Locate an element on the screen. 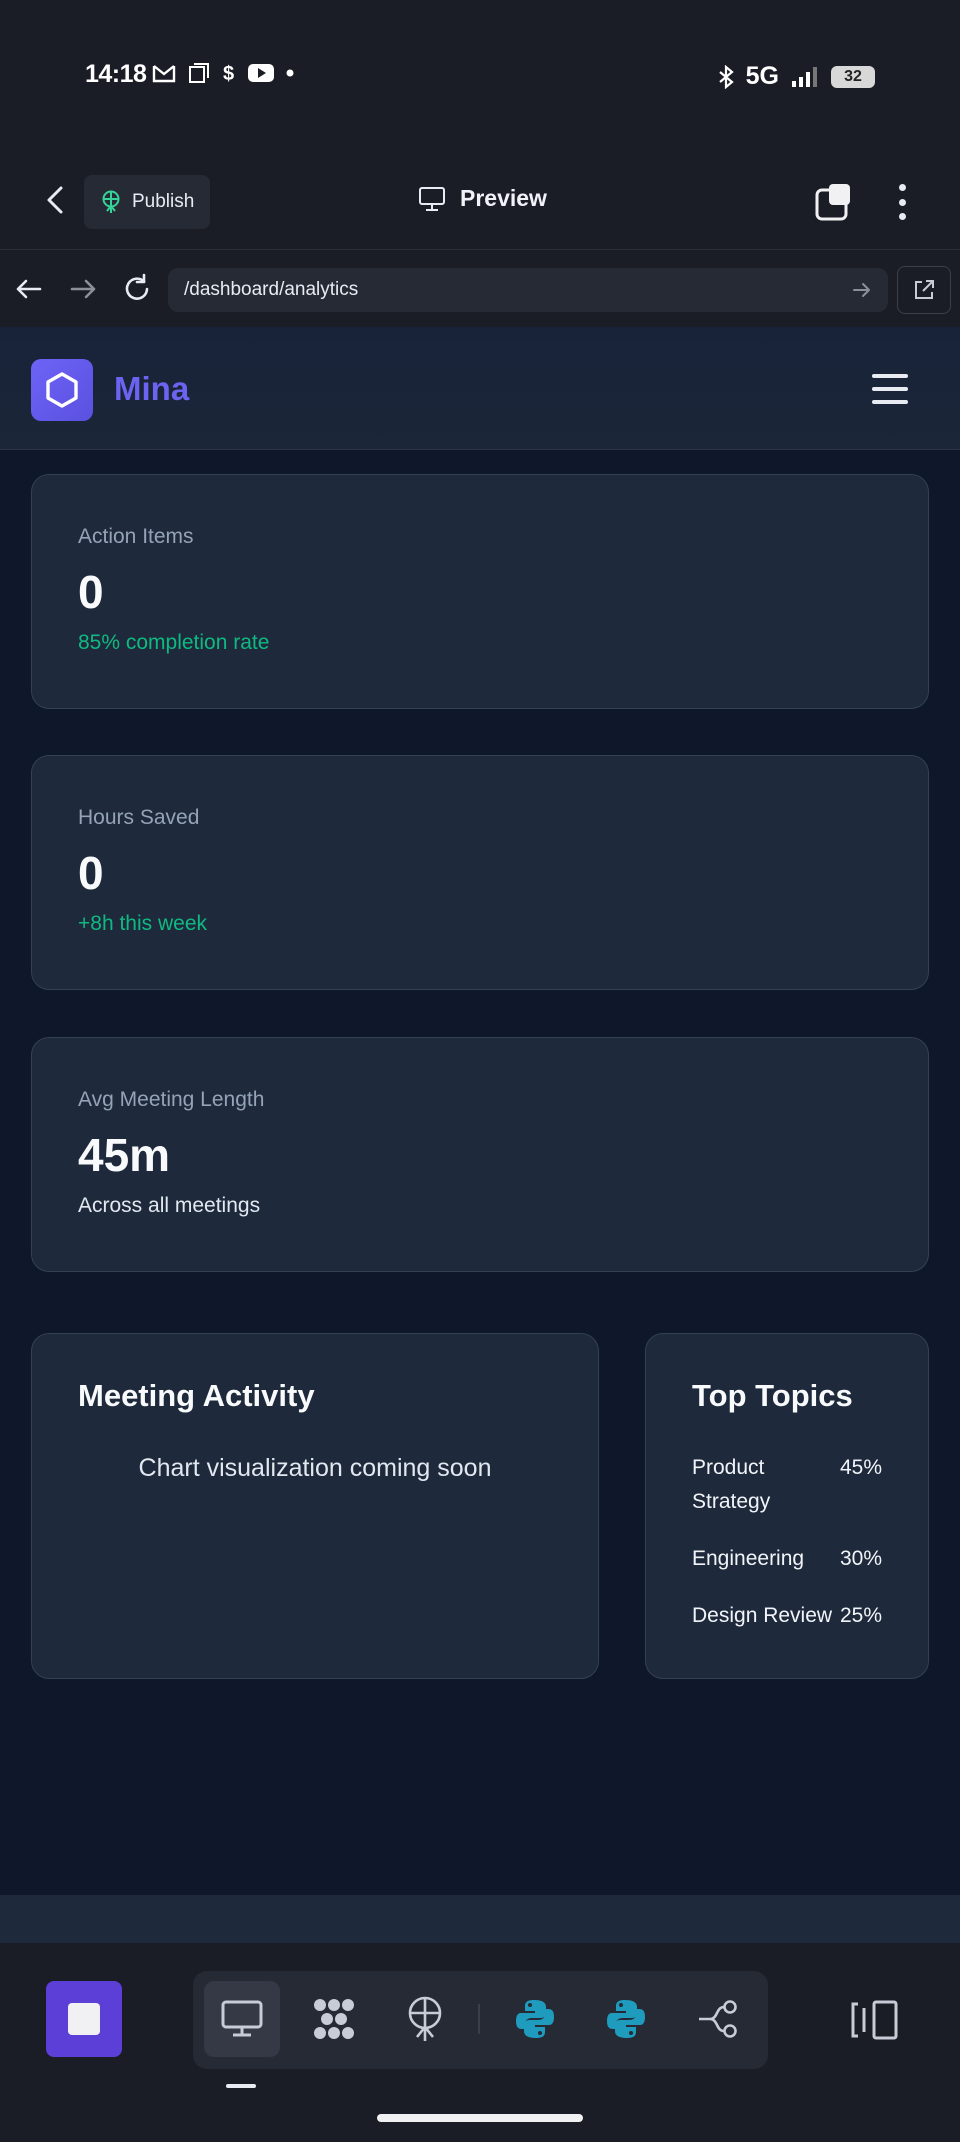 This screenshot has width=960, height=2142. topic-percent: 45% is located at coordinates (860, 1467).